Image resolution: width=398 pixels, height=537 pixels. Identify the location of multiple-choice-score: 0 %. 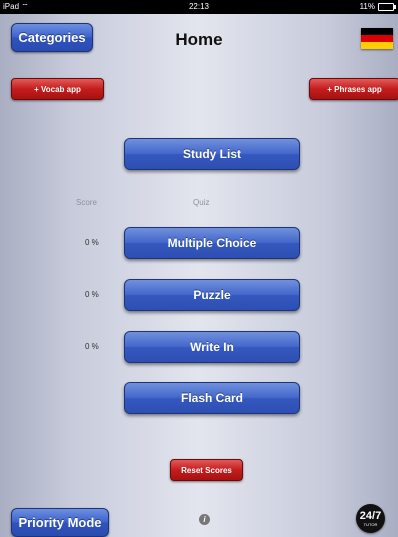
(92, 242).